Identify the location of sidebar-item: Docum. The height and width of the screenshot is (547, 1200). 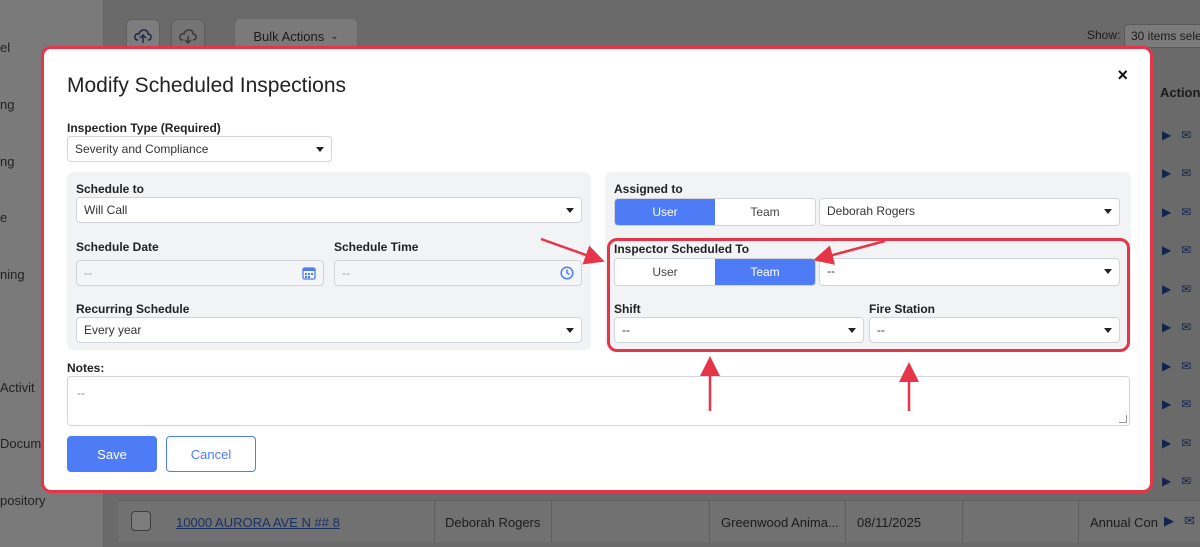
(21, 443).